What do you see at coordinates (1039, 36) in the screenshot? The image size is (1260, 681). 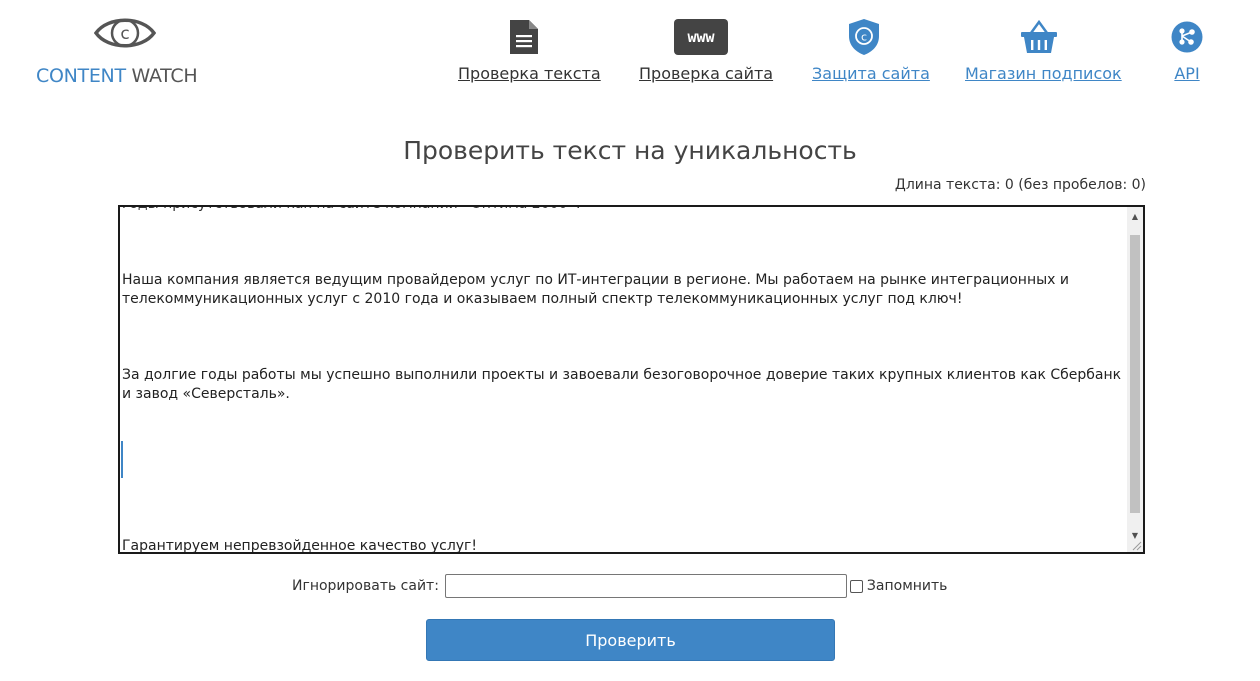 I see `basket-icon` at bounding box center [1039, 36].